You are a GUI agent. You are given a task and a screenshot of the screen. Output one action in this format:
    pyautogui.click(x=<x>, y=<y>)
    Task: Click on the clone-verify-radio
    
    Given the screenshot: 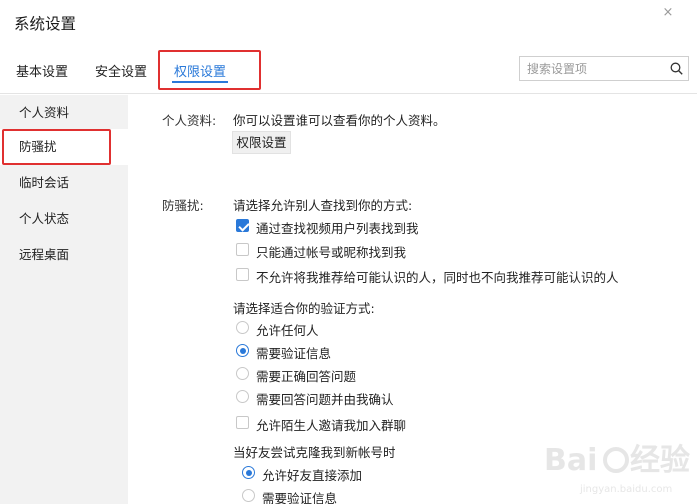 What is the action you would take?
    pyautogui.click(x=248, y=495)
    